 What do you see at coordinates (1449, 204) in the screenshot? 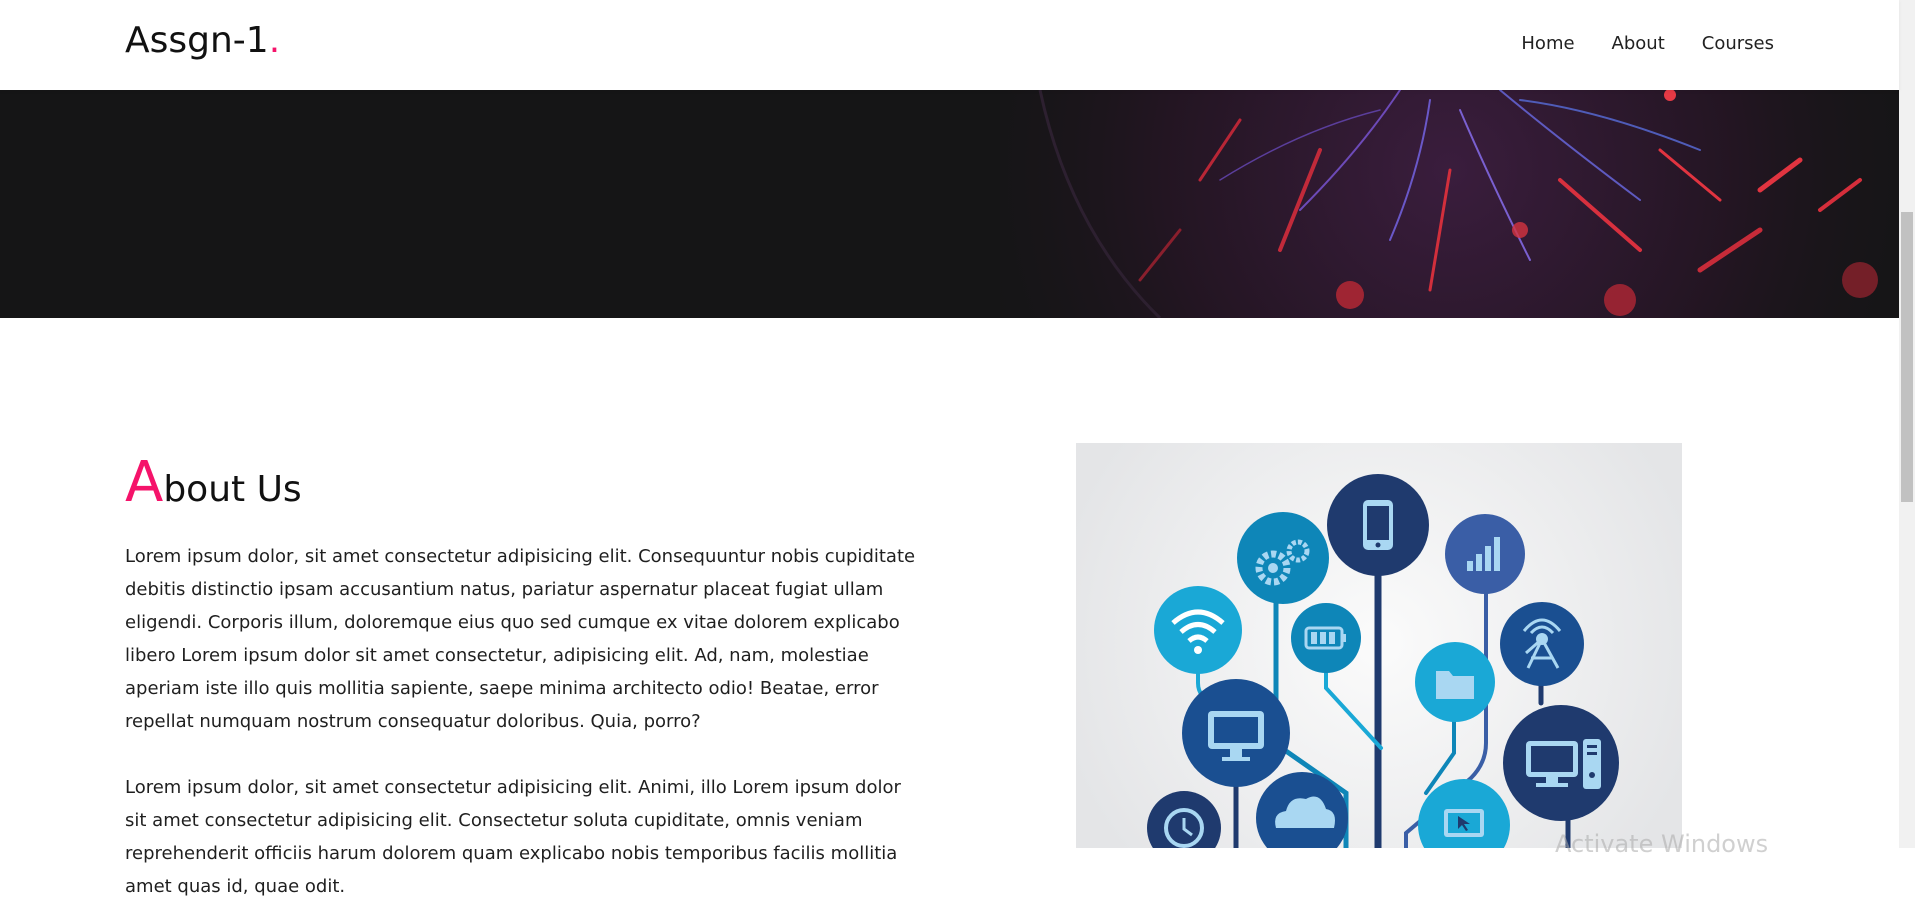
I see `plasma-sphere-image` at bounding box center [1449, 204].